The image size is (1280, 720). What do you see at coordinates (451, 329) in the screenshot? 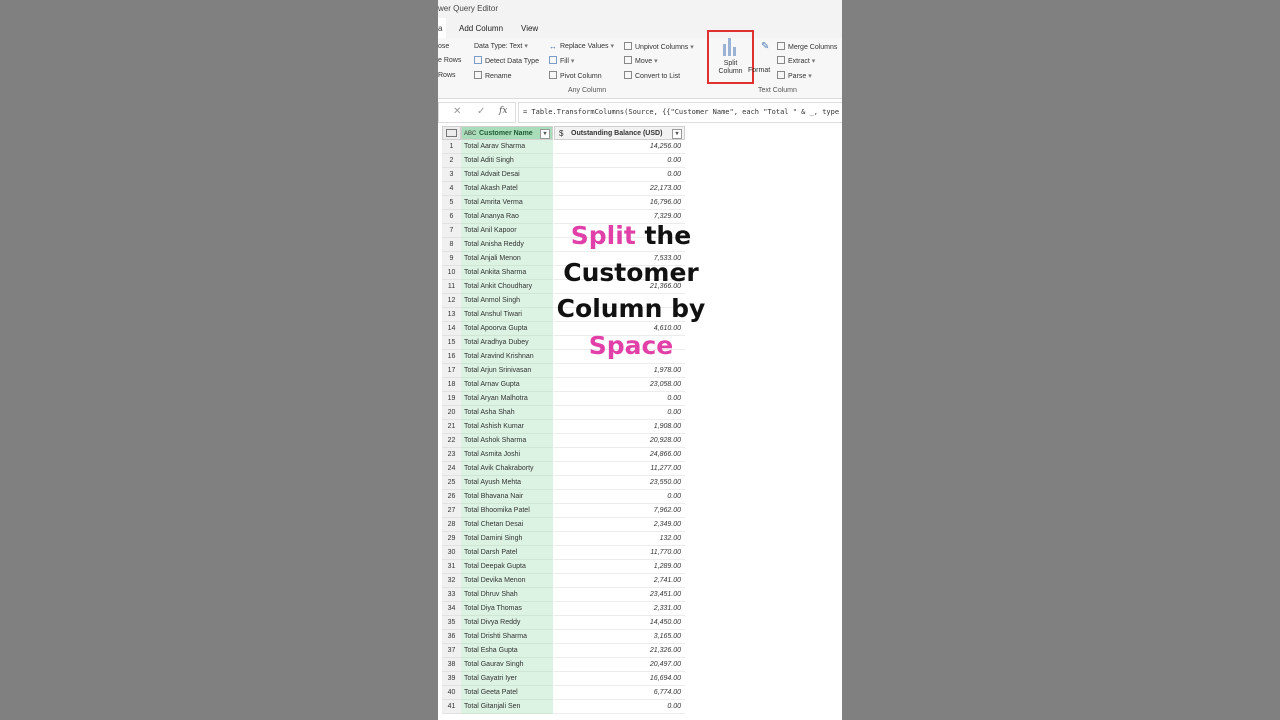
I see `row-number: 14` at bounding box center [451, 329].